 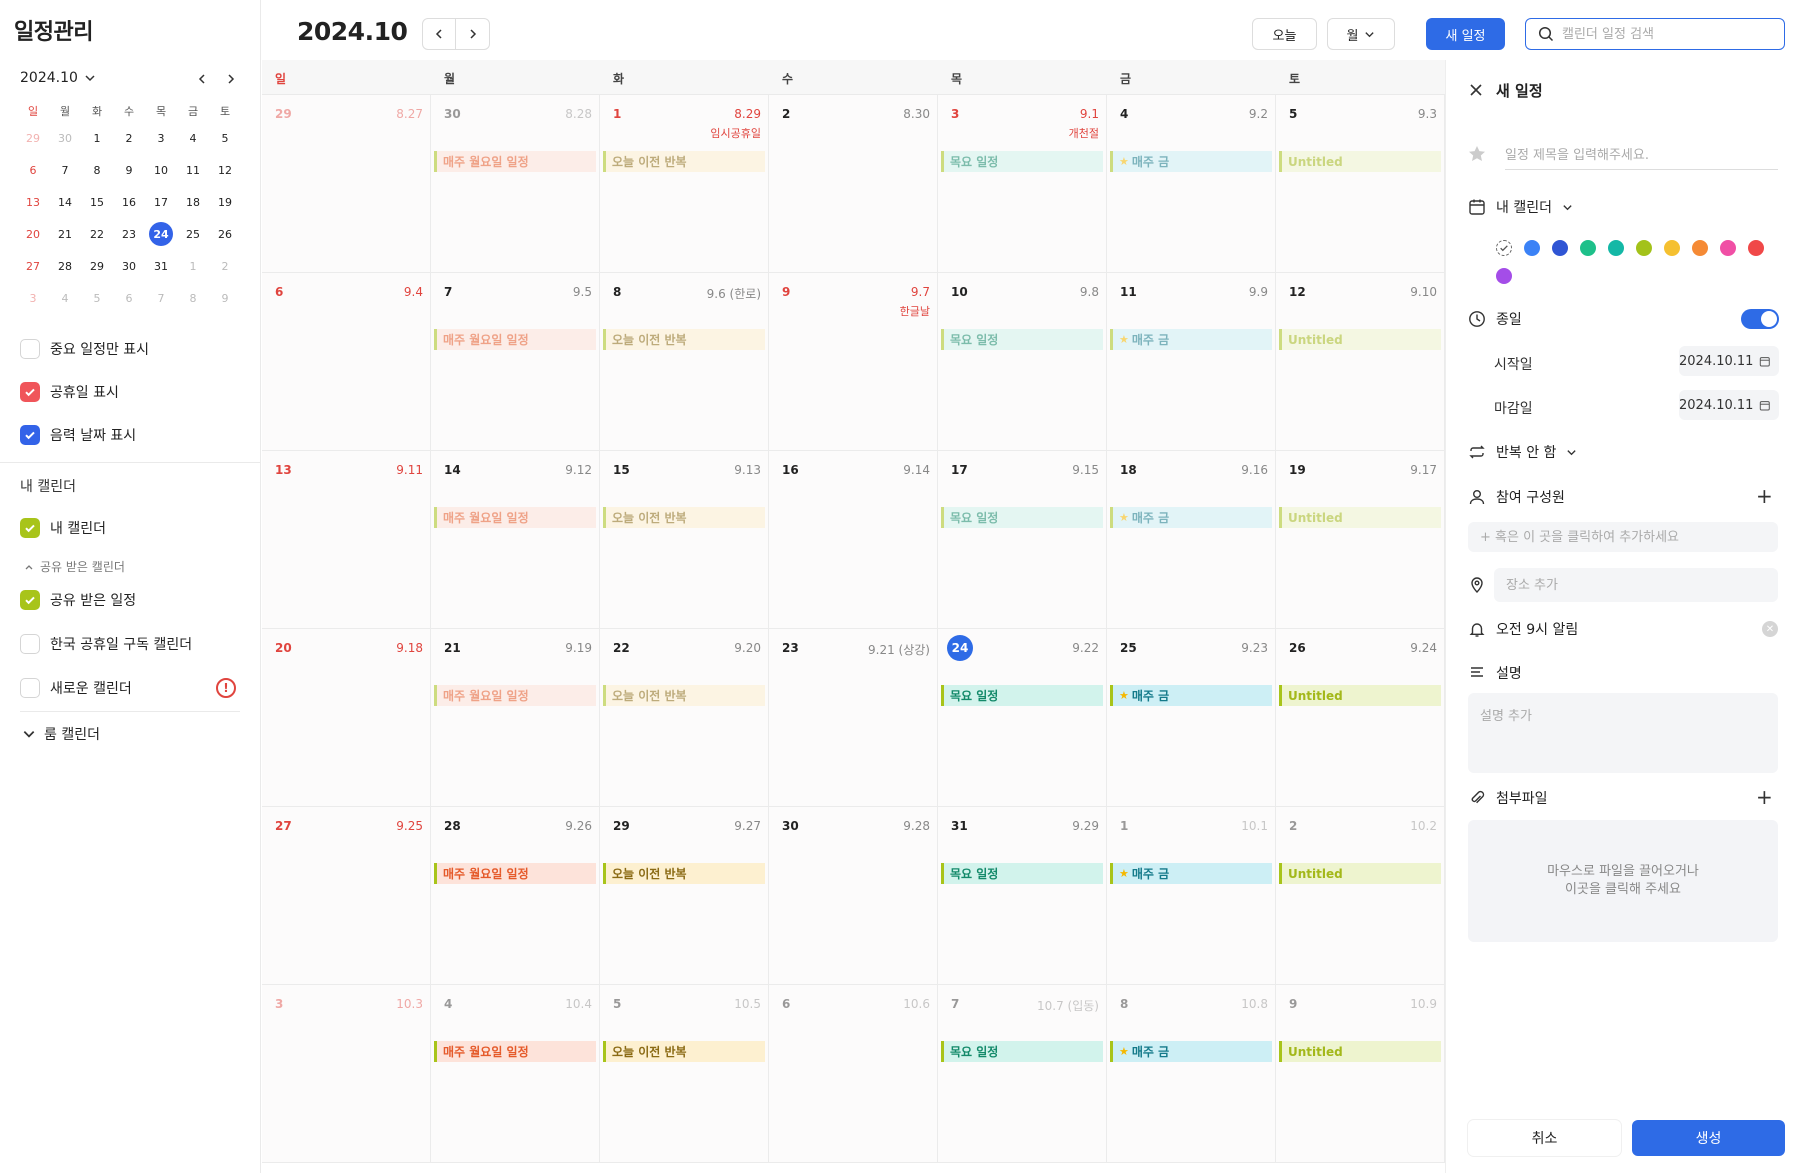 I want to click on star-icon, so click(x=1477, y=154).